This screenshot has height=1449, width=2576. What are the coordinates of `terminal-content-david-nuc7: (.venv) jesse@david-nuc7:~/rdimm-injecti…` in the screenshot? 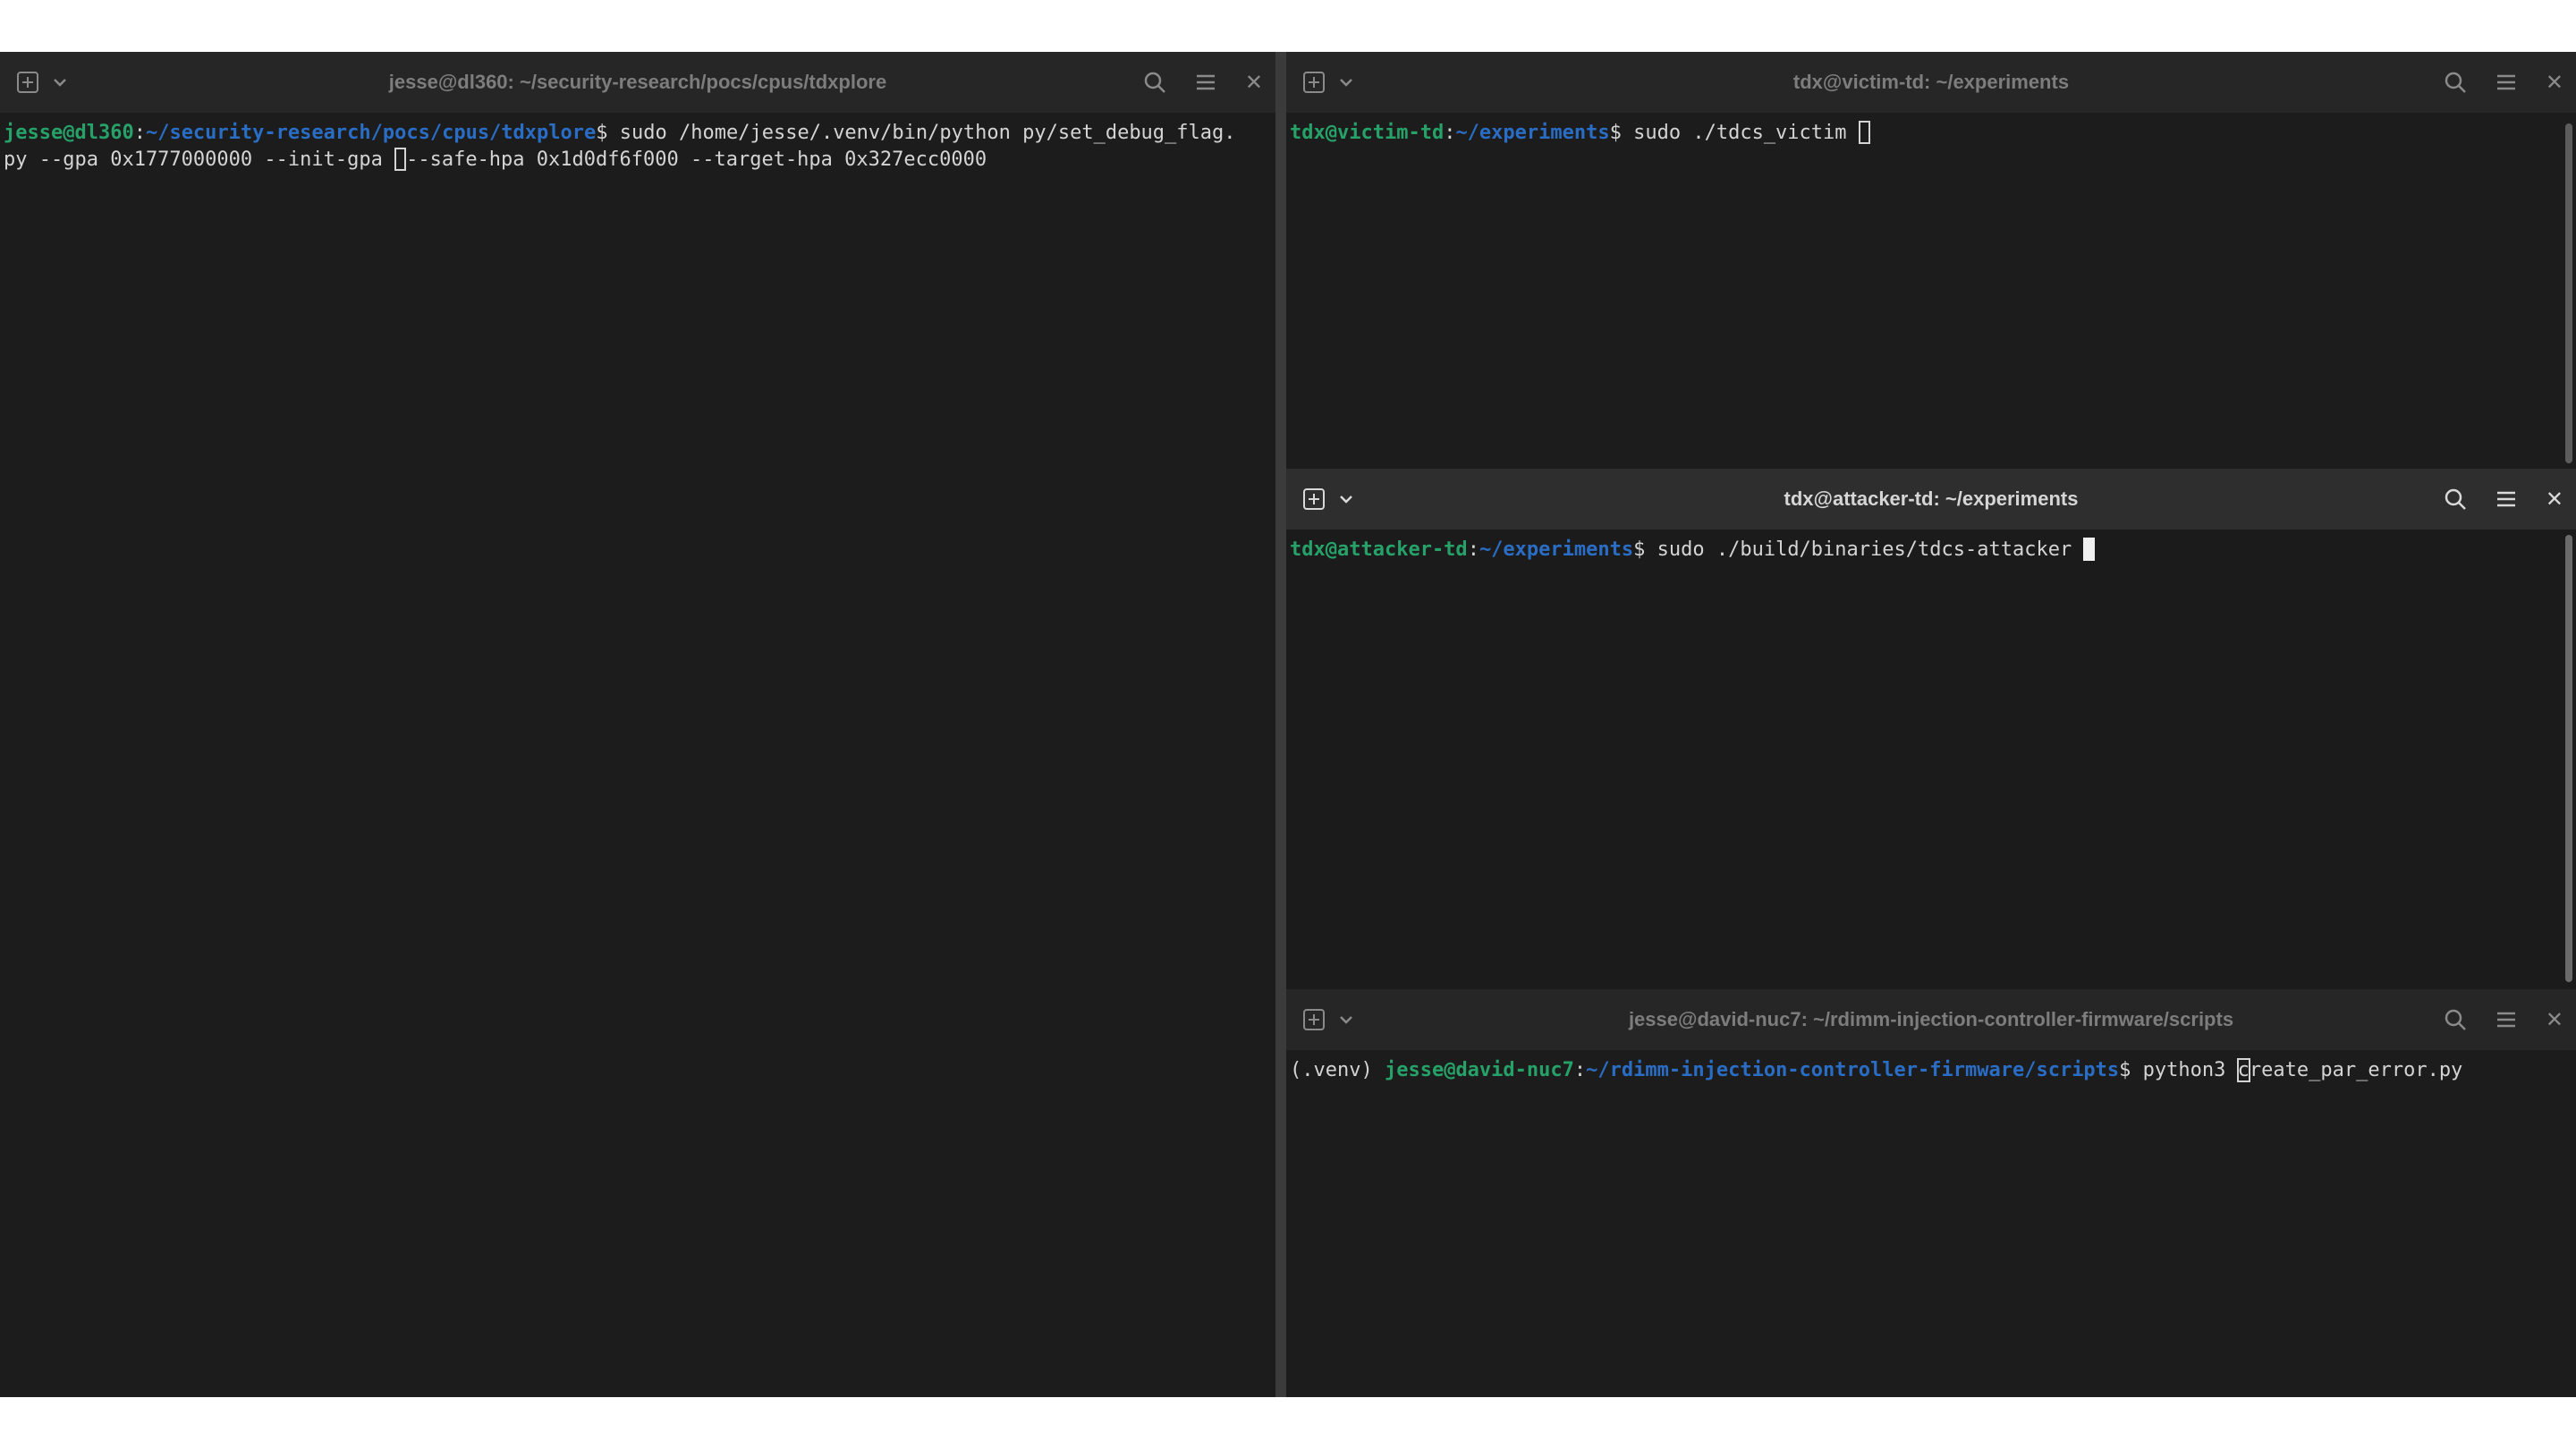 It's located at (1931, 1223).